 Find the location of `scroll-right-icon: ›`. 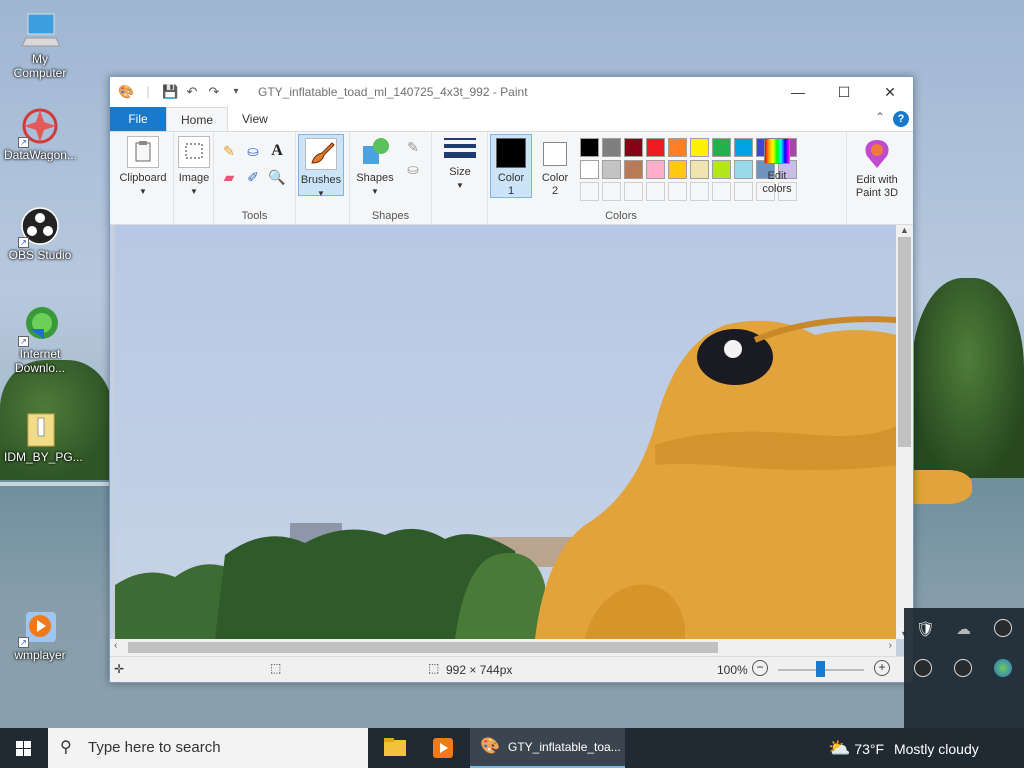

scroll-right-icon: › is located at coordinates (890, 645).